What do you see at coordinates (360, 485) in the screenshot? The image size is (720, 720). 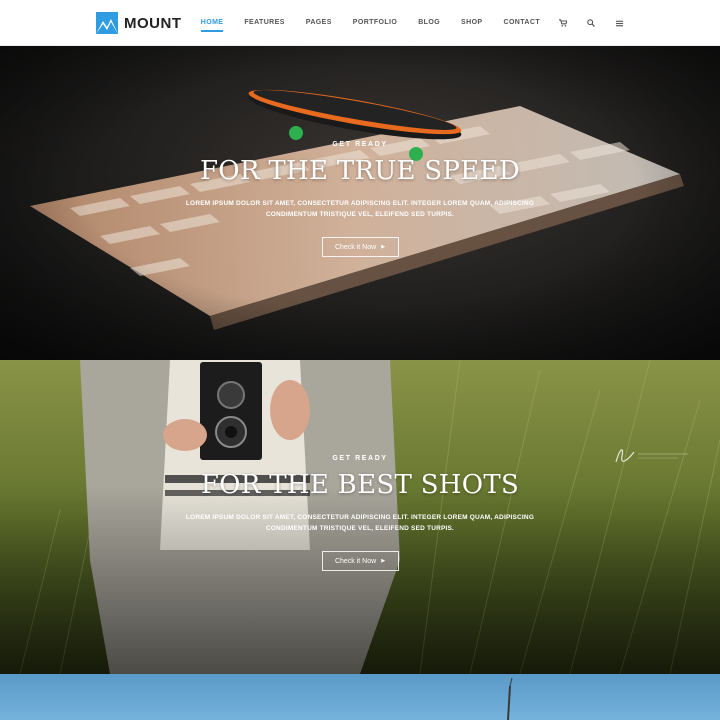 I see `slide-headline: FOR THE BEST SHOTS` at bounding box center [360, 485].